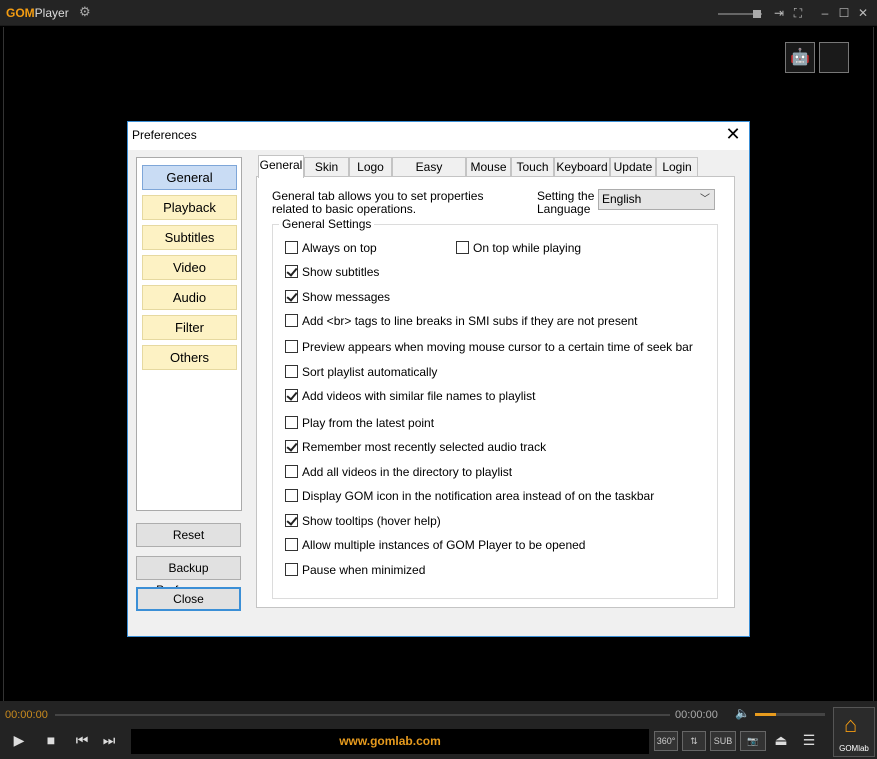 This screenshot has height=759, width=877. What do you see at coordinates (532, 167) in the screenshot?
I see `tab-touch: Touch` at bounding box center [532, 167].